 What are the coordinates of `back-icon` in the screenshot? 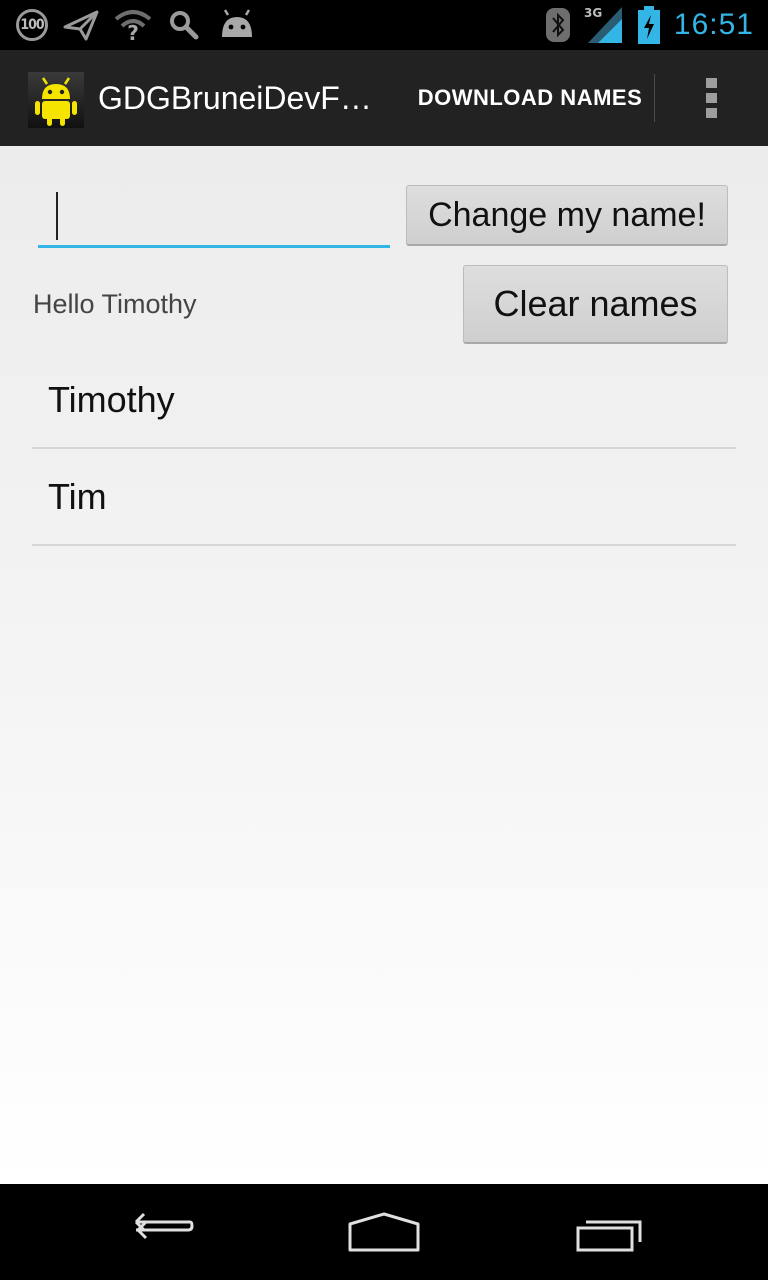 It's located at (164, 1226).